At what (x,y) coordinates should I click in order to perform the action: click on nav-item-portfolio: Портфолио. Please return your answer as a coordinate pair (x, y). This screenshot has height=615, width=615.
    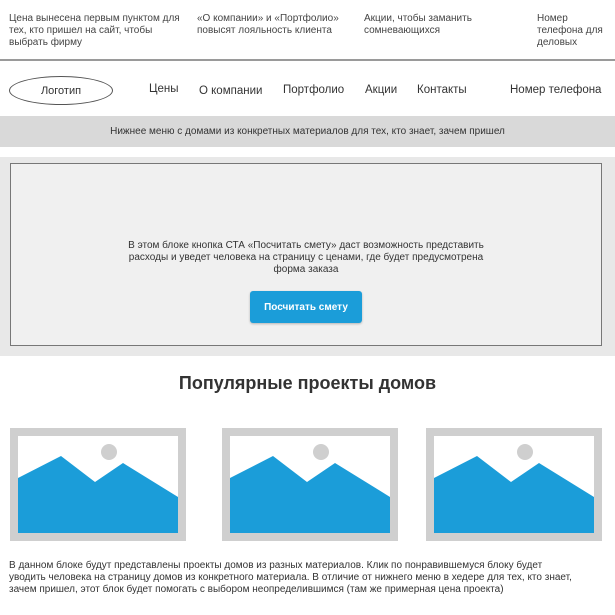
    Looking at the image, I should click on (313, 90).